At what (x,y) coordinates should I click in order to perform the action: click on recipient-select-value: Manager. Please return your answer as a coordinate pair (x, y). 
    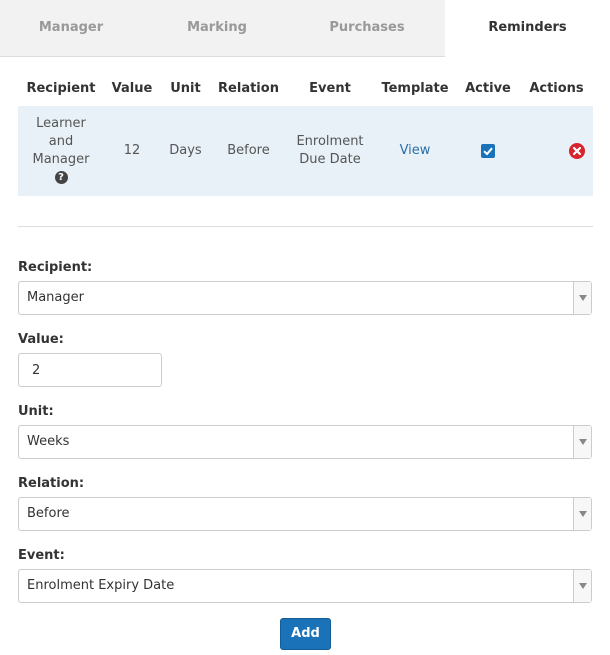
    Looking at the image, I should click on (55, 297).